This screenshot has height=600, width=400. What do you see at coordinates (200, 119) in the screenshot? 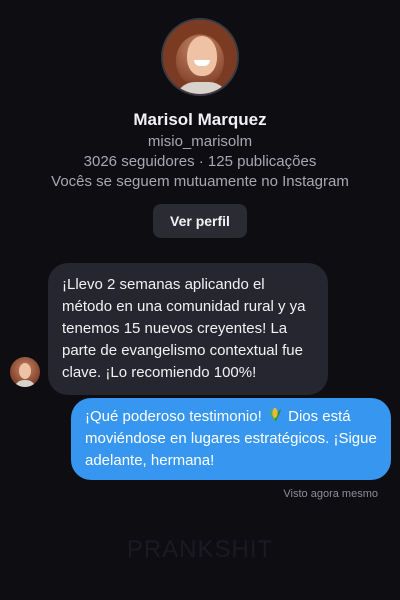
I see `profile-name: Marisol Marquez` at bounding box center [200, 119].